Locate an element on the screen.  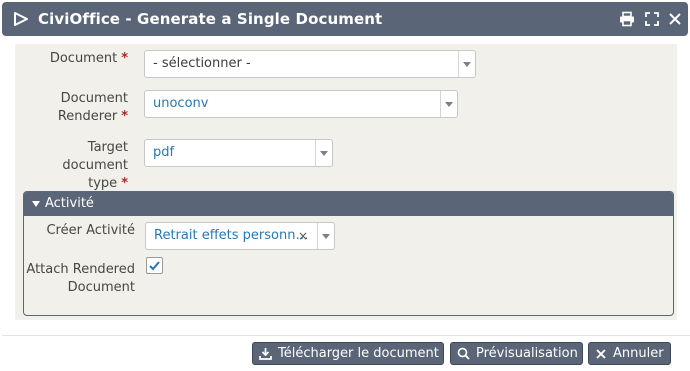
renderer-label-line2: Renderer is located at coordinates (87, 116).